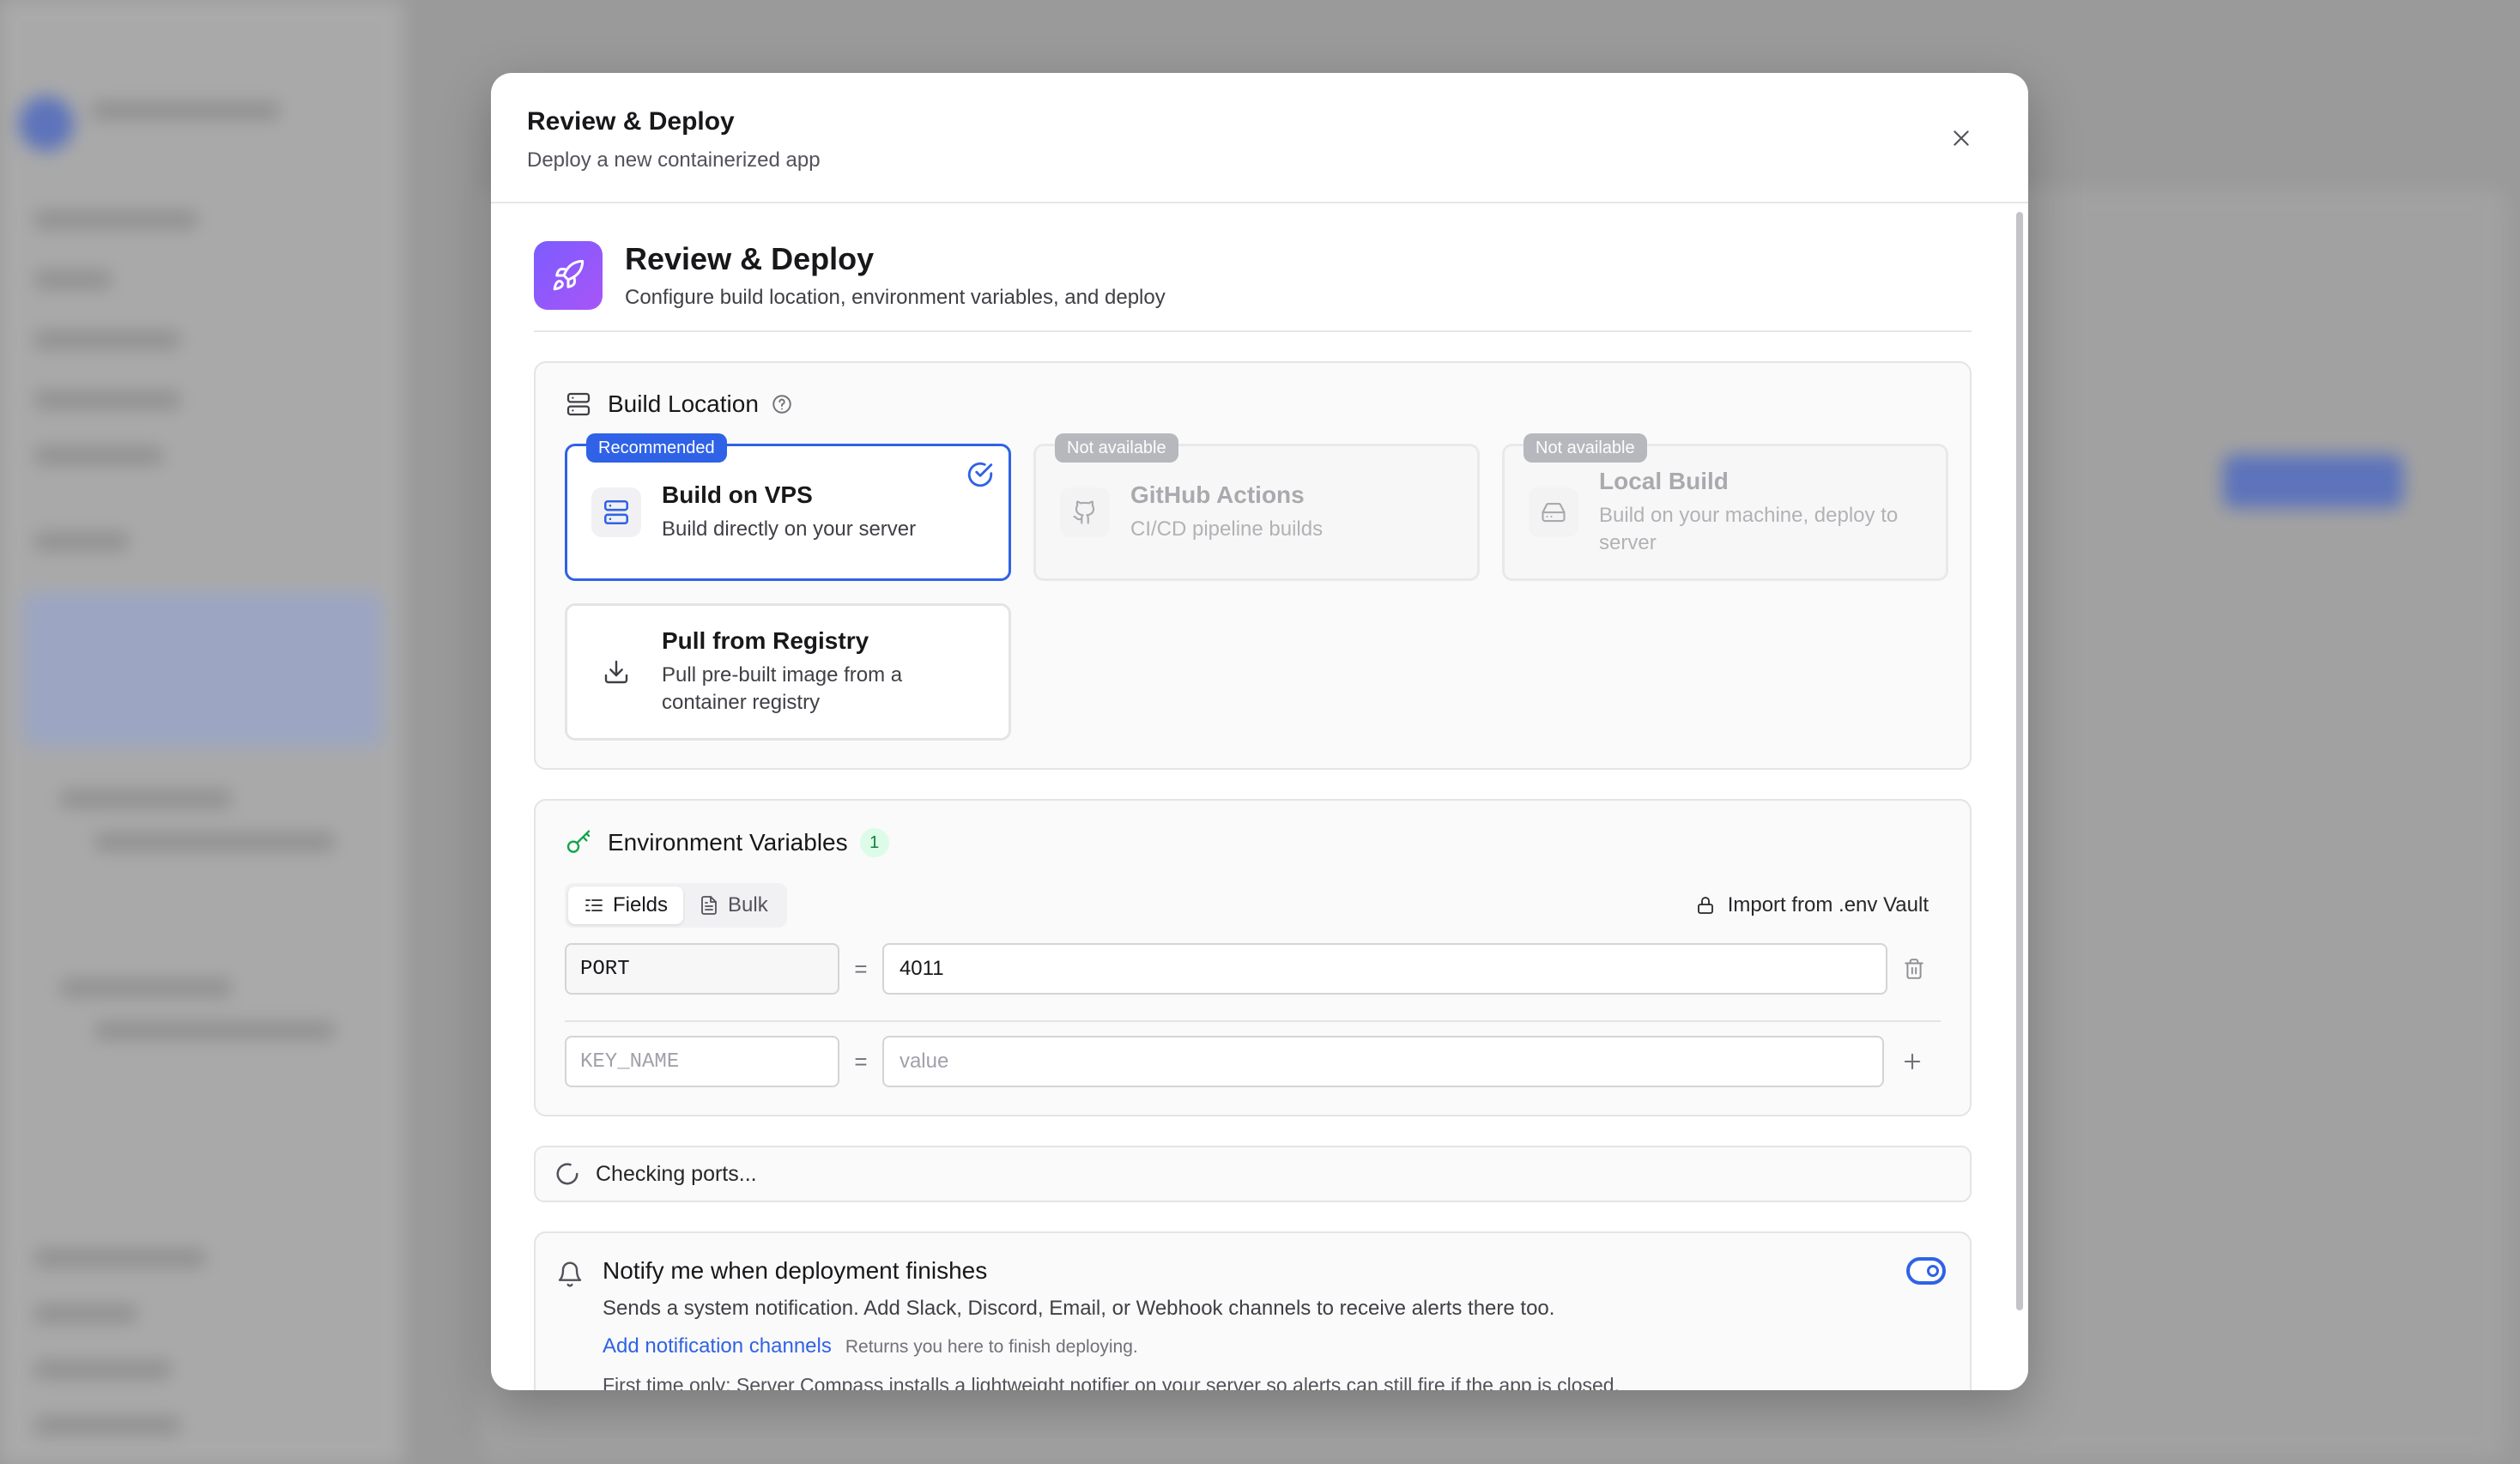 This screenshot has height=1464, width=2520. Describe the element at coordinates (1253, 843) in the screenshot. I see `env-vars-header: Environment Variables 1` at that location.